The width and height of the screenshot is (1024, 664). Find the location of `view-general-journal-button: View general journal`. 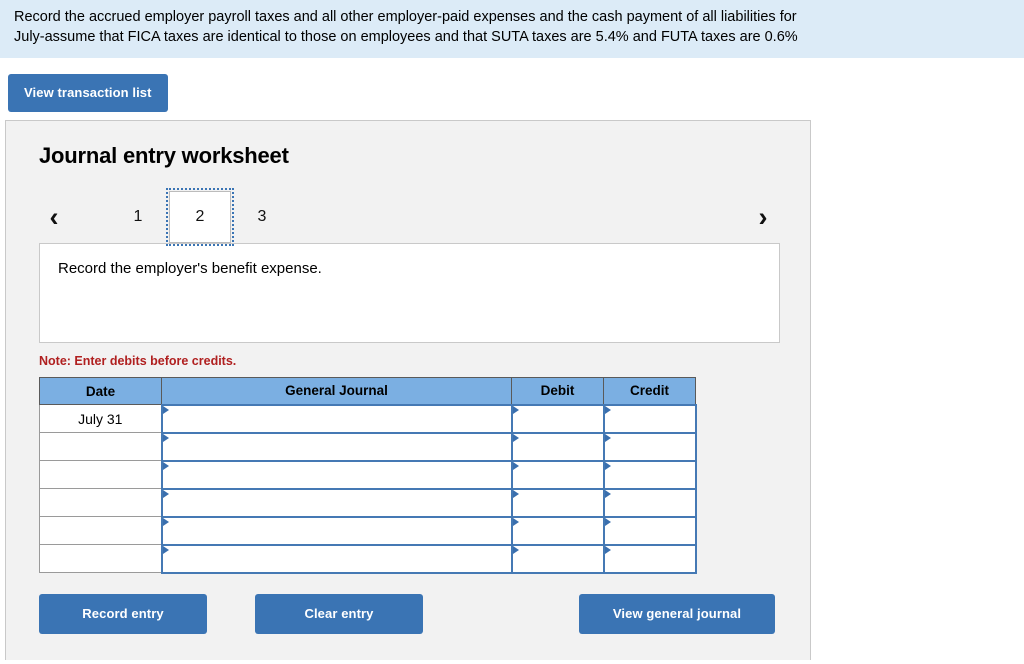

view-general-journal-button: View general journal is located at coordinates (677, 613).